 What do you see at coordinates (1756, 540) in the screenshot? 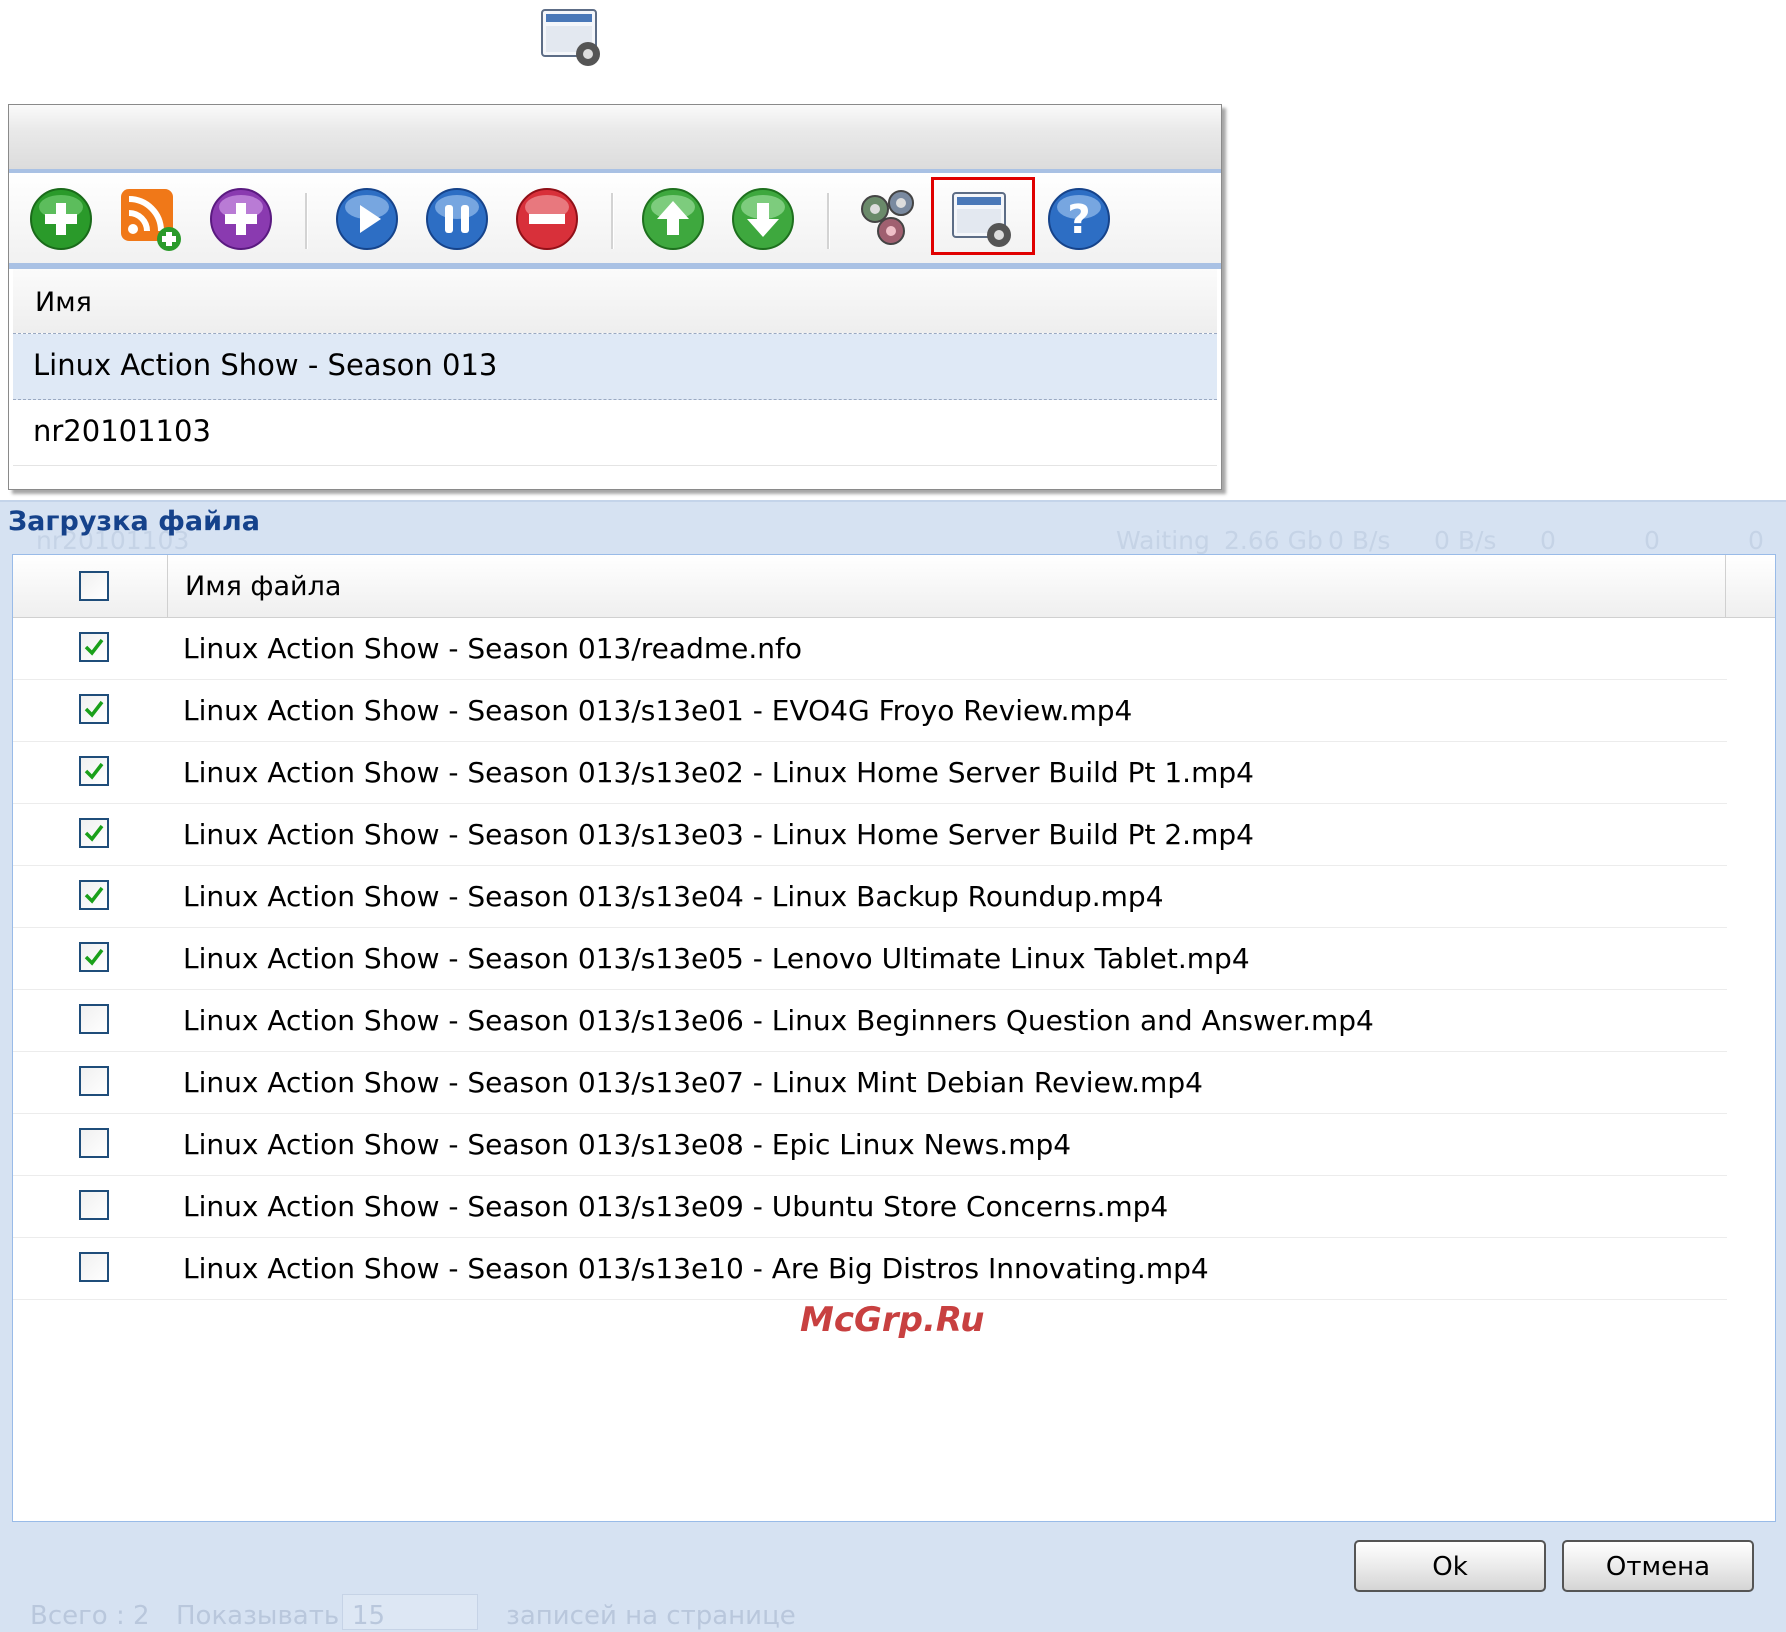
I see `ghost-extra: 0` at bounding box center [1756, 540].